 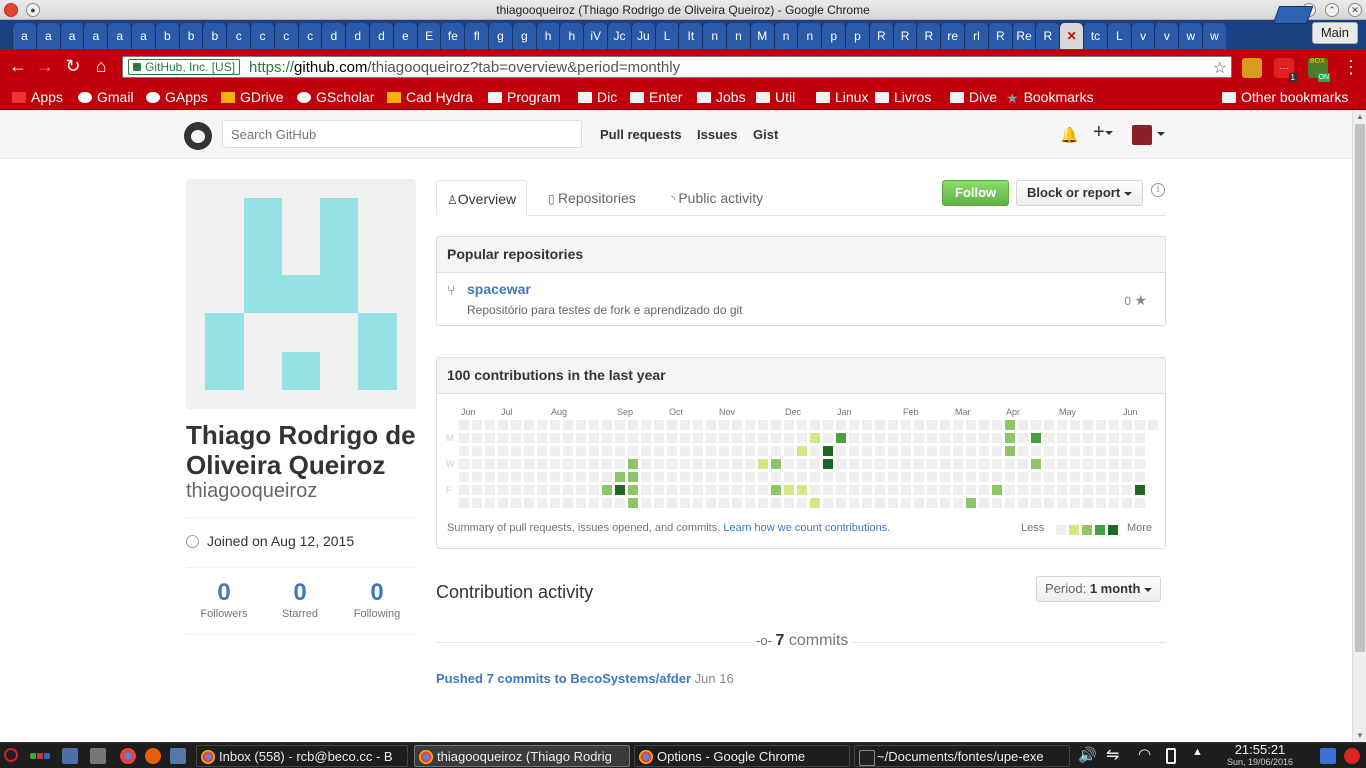 What do you see at coordinates (1142, 135) in the screenshot?
I see `user-avatar` at bounding box center [1142, 135].